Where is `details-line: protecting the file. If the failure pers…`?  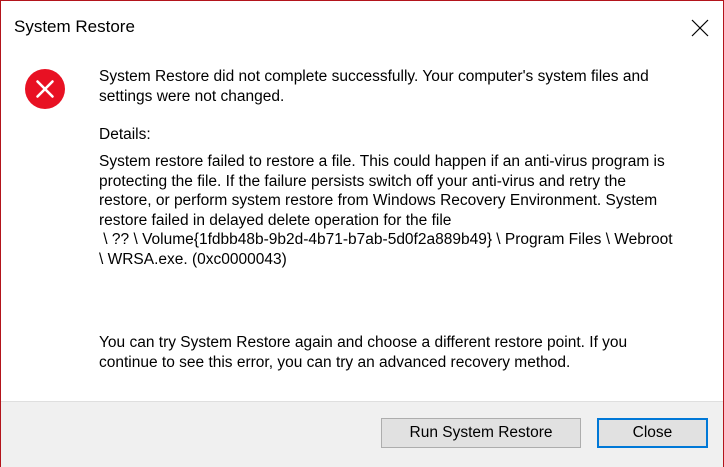
details-line: protecting the file. If the failure pers… is located at coordinates (362, 181).